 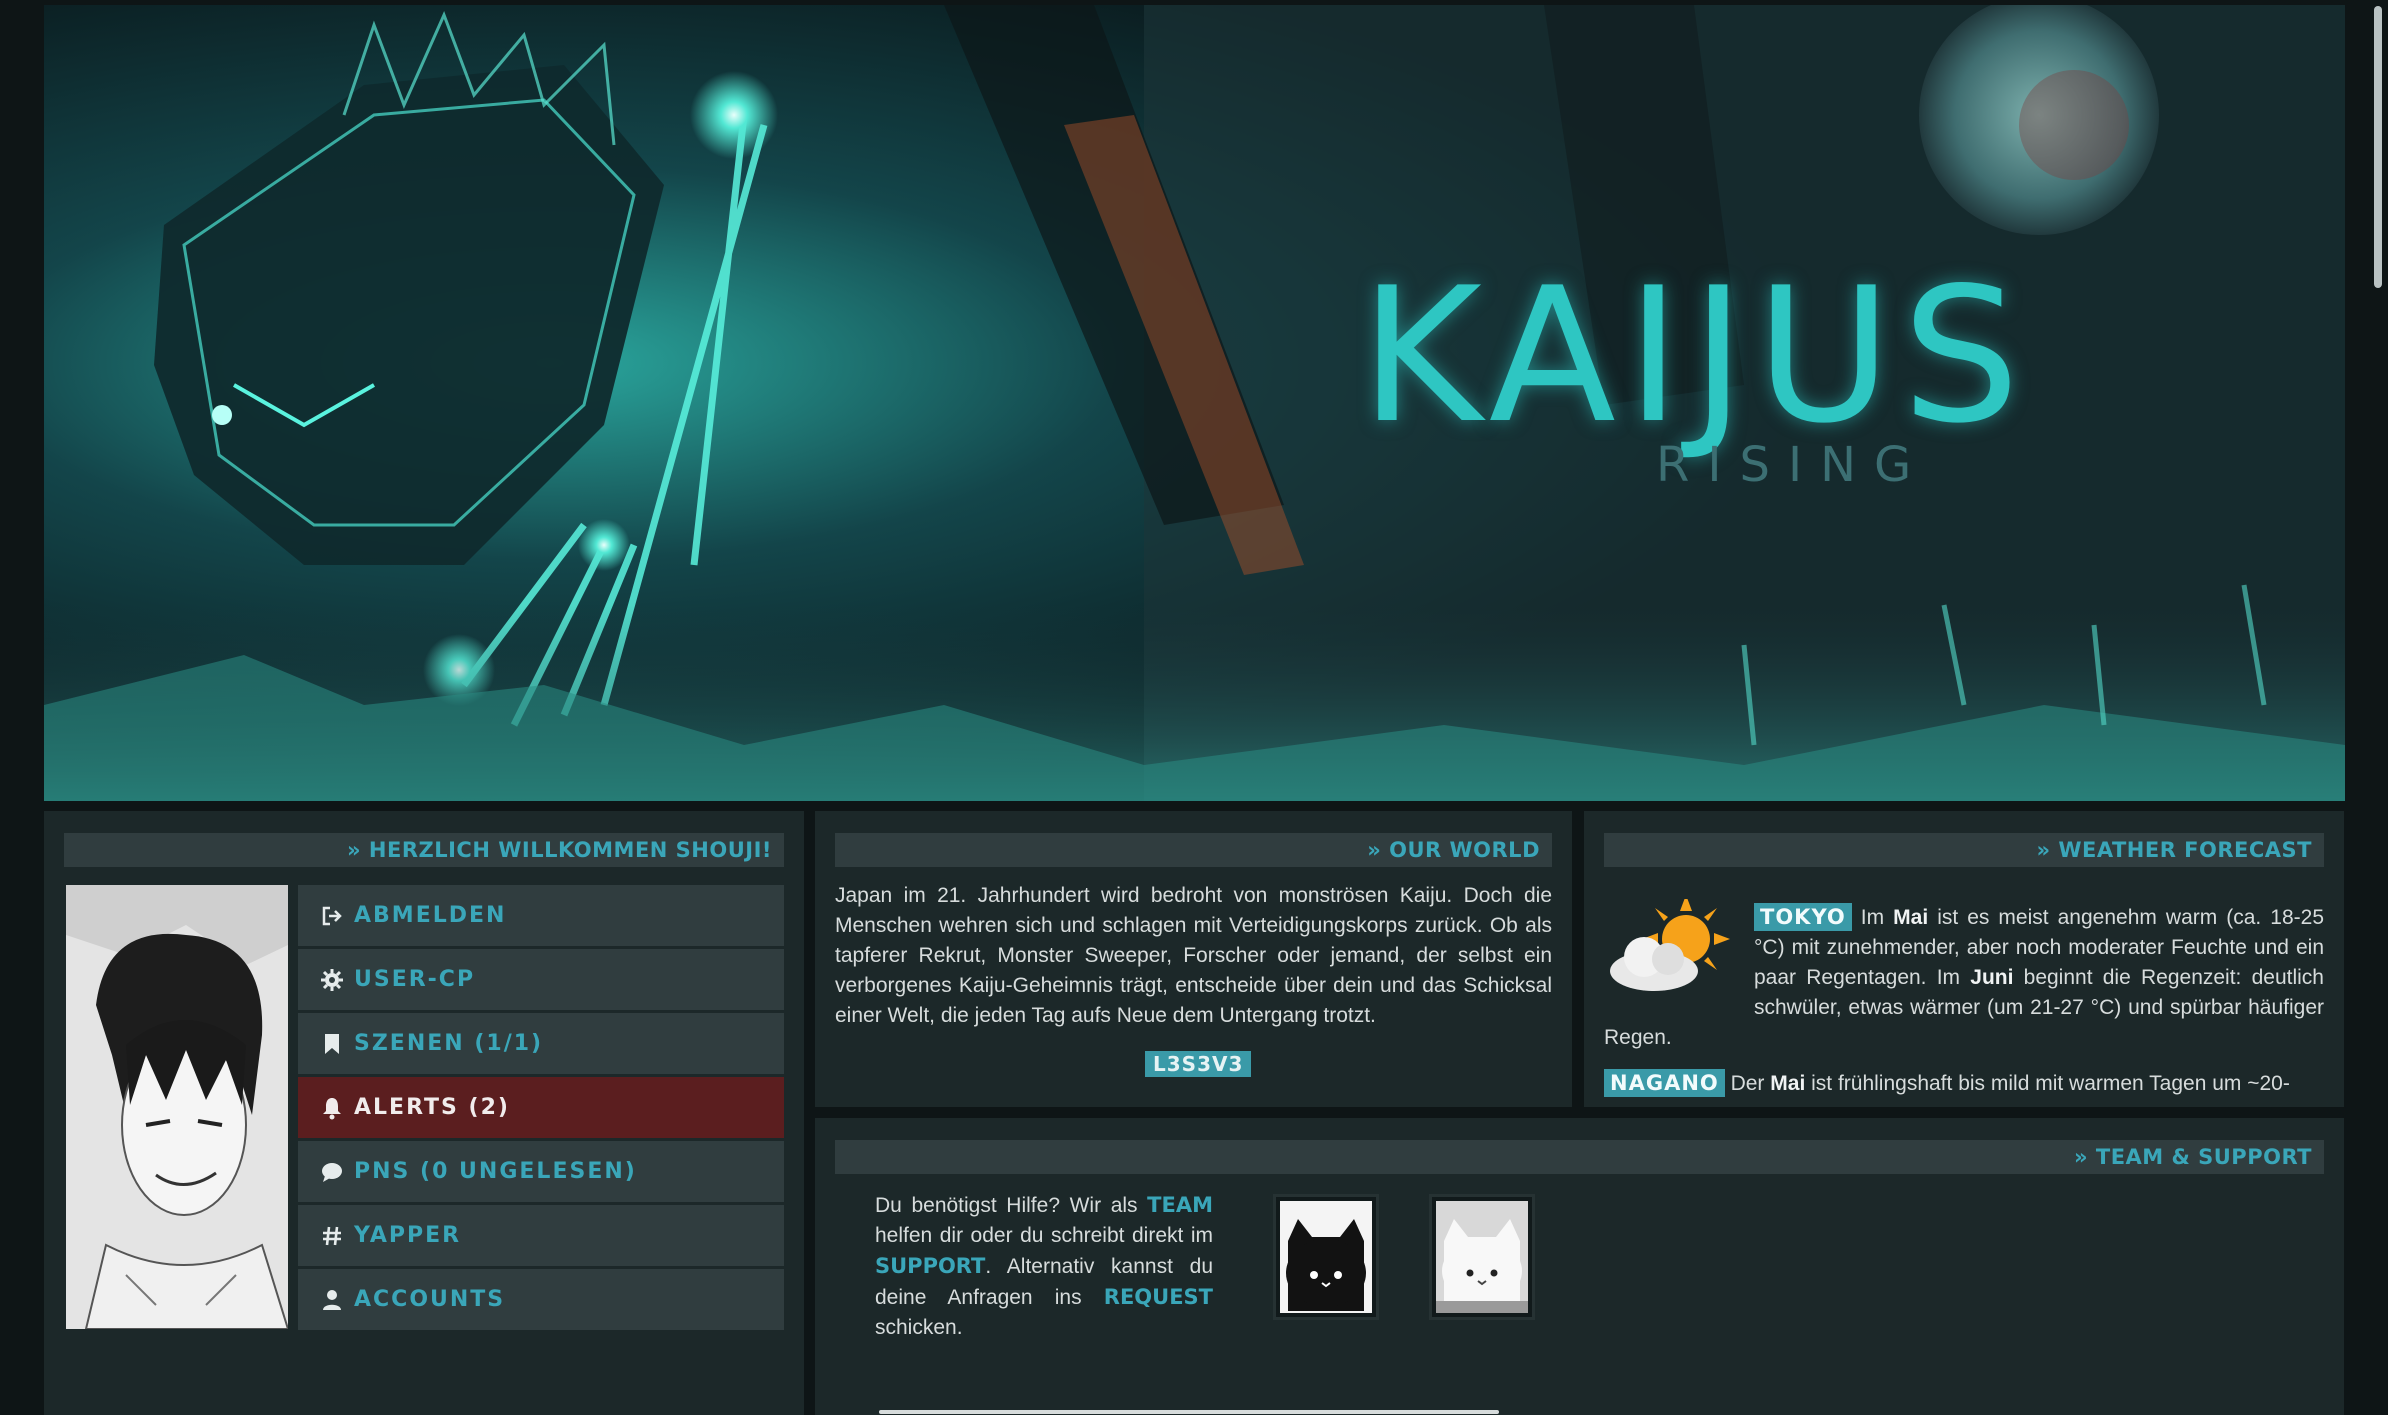 What do you see at coordinates (415, 979) in the screenshot?
I see `nav-label: USER-CP` at bounding box center [415, 979].